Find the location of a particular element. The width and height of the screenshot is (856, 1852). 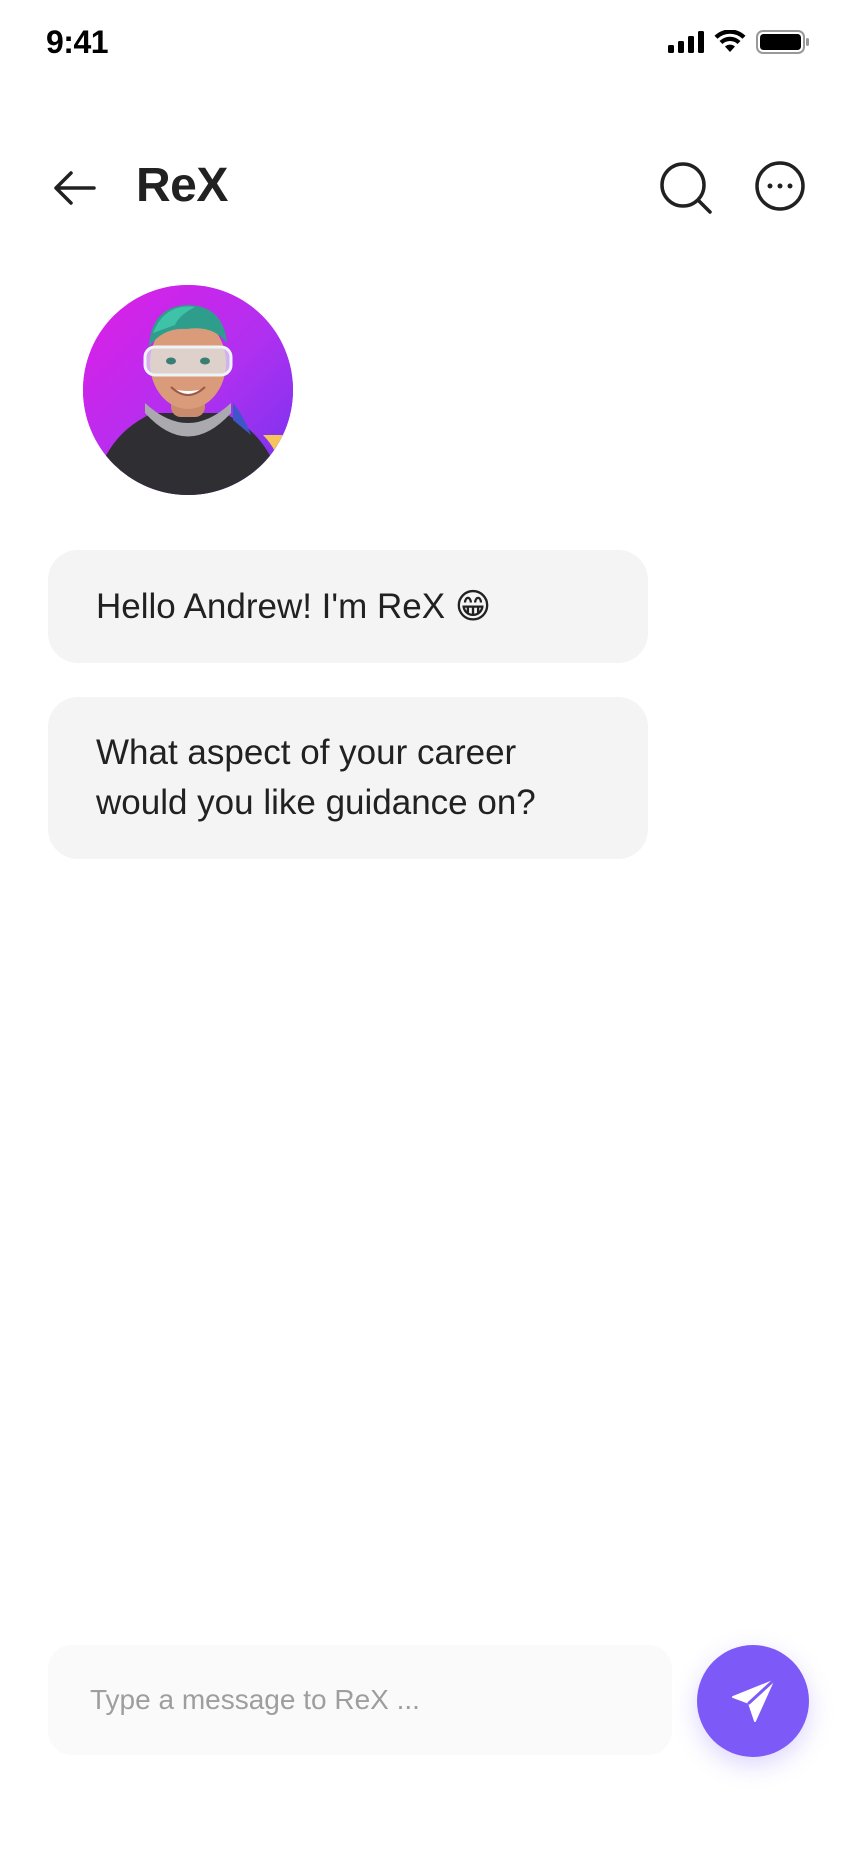

bot-avatar is located at coordinates (188, 390).